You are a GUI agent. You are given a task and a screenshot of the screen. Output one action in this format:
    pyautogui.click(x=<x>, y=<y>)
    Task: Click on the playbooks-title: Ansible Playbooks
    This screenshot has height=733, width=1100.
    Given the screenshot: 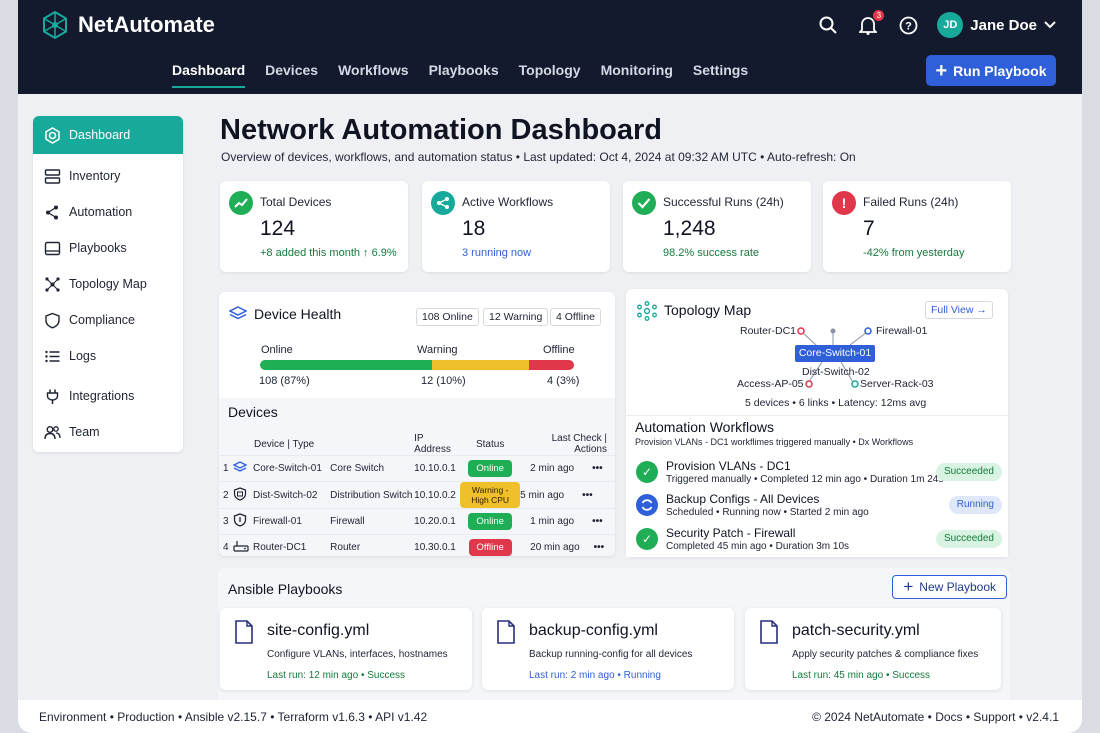 What is the action you would take?
    pyautogui.click(x=285, y=589)
    